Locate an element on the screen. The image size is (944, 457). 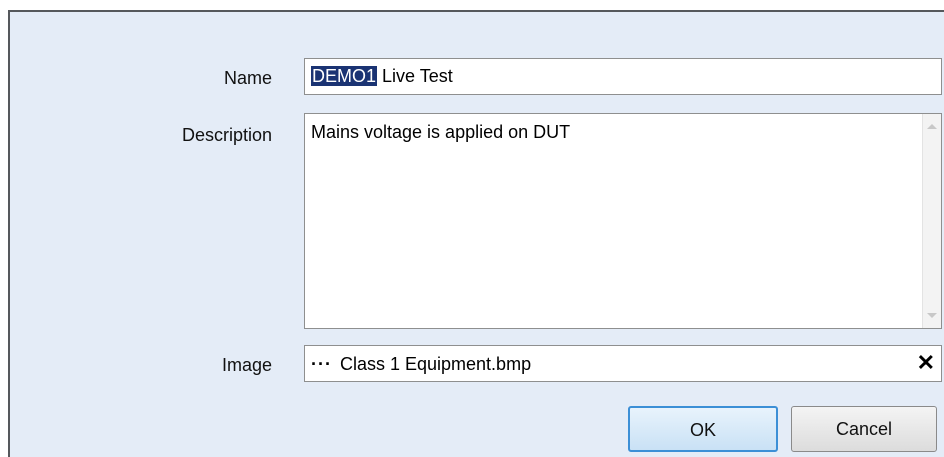
name-label: Name is located at coordinates (247, 78).